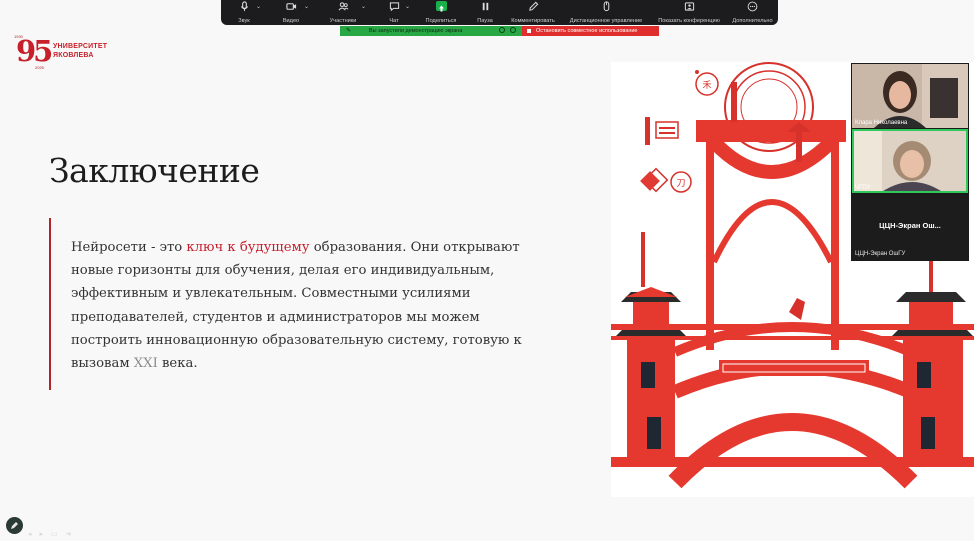 This screenshot has height=541, width=974. I want to click on share-button: Поделиться, so click(441, 12).